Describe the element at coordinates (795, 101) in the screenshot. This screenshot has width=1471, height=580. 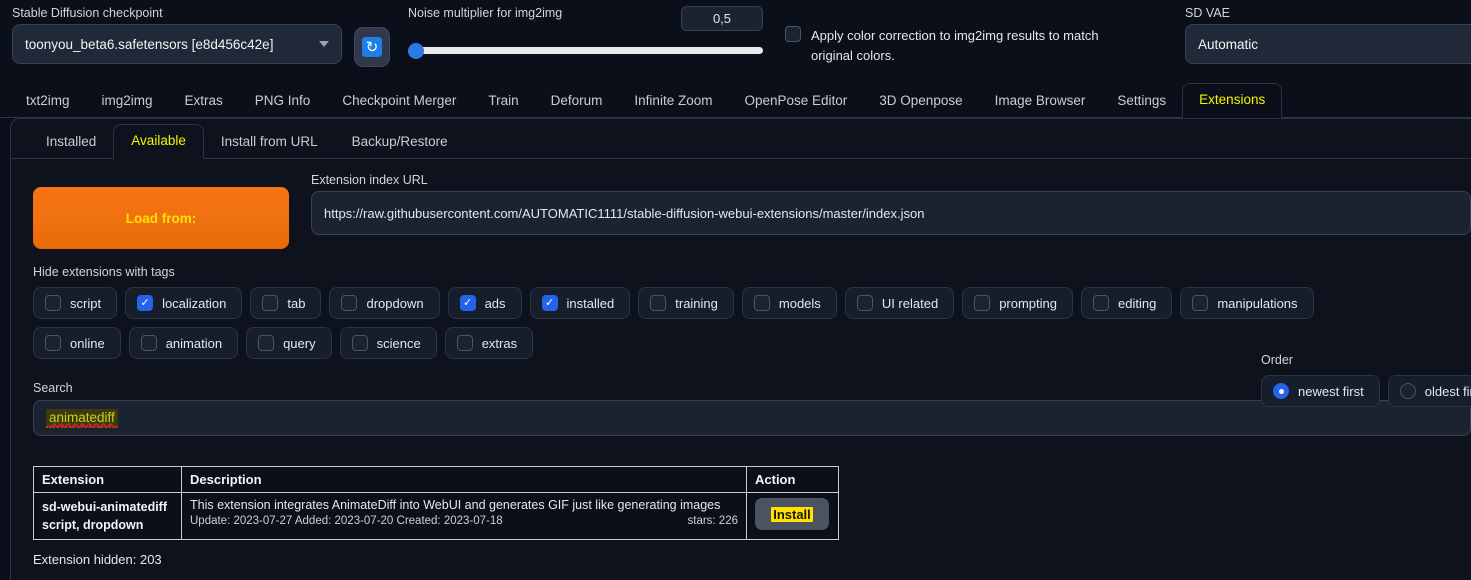
I see `tab-openpose-editor: OpenPose Editor` at that location.